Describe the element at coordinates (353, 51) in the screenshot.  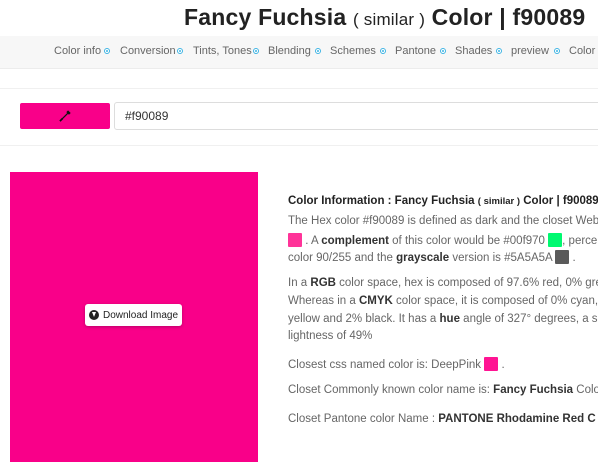
I see `nav-schemes: Schemes` at that location.